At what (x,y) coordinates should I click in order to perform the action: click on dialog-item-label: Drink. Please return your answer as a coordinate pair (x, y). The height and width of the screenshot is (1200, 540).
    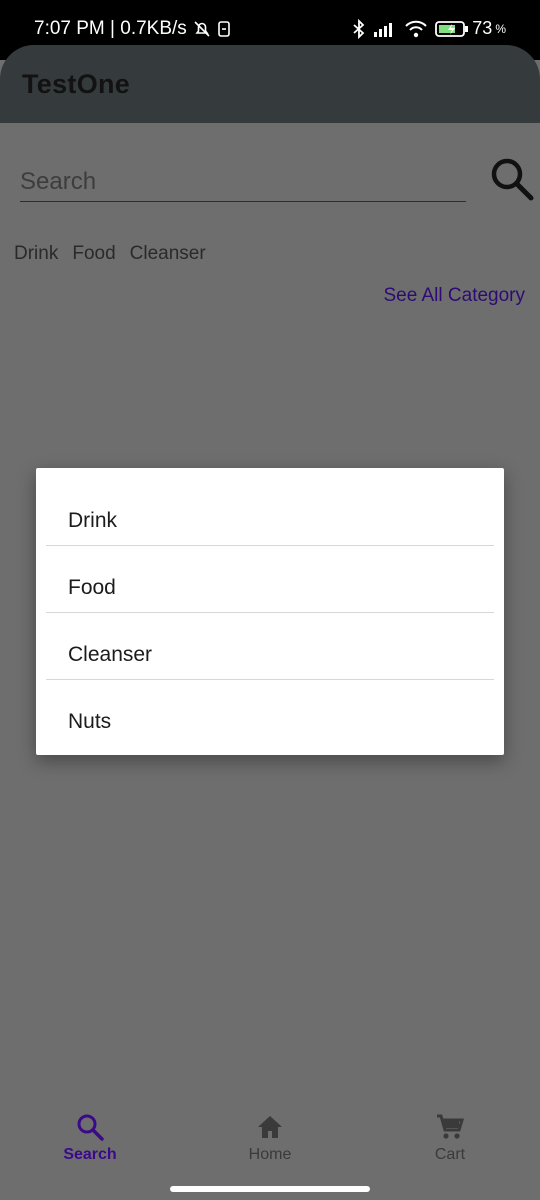
    Looking at the image, I should click on (93, 520).